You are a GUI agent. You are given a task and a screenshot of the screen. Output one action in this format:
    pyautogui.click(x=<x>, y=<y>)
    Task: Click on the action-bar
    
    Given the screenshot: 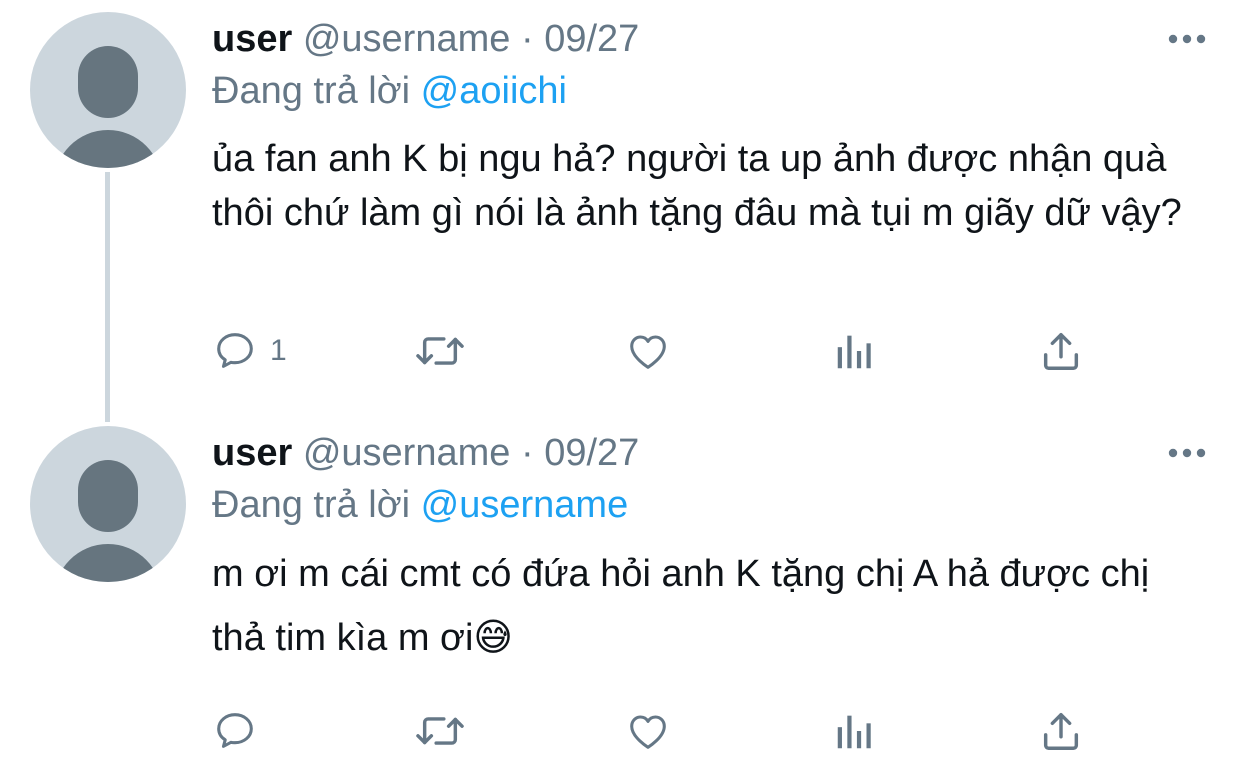 What is the action you would take?
    pyautogui.click(x=662, y=731)
    